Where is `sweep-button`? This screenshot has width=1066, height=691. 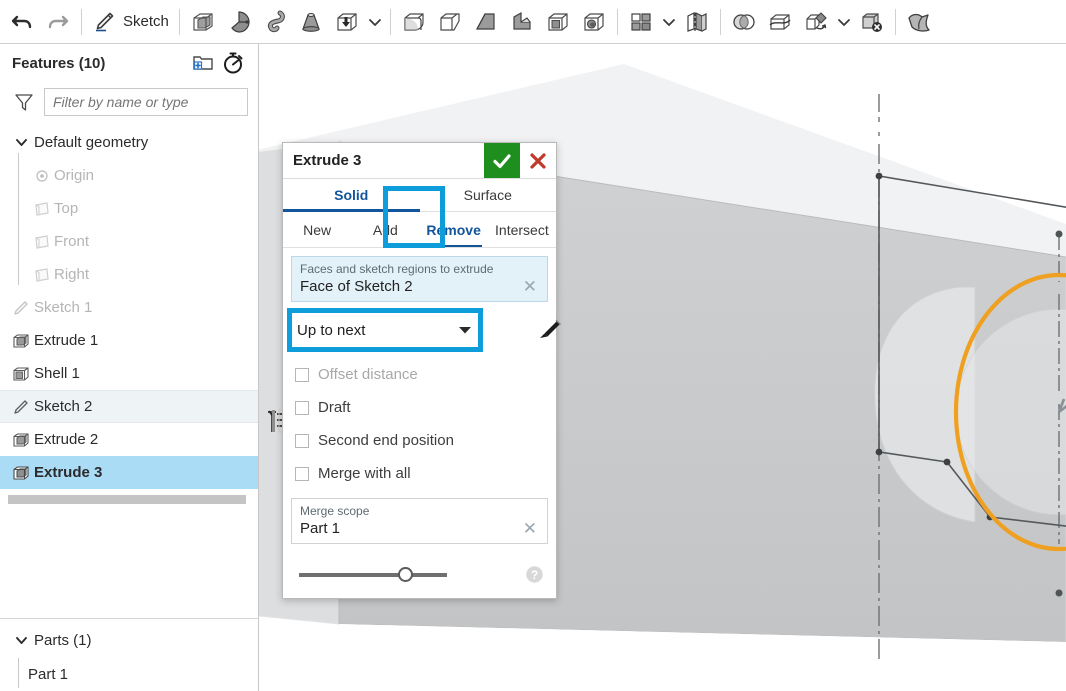
sweep-button is located at coordinates (275, 22).